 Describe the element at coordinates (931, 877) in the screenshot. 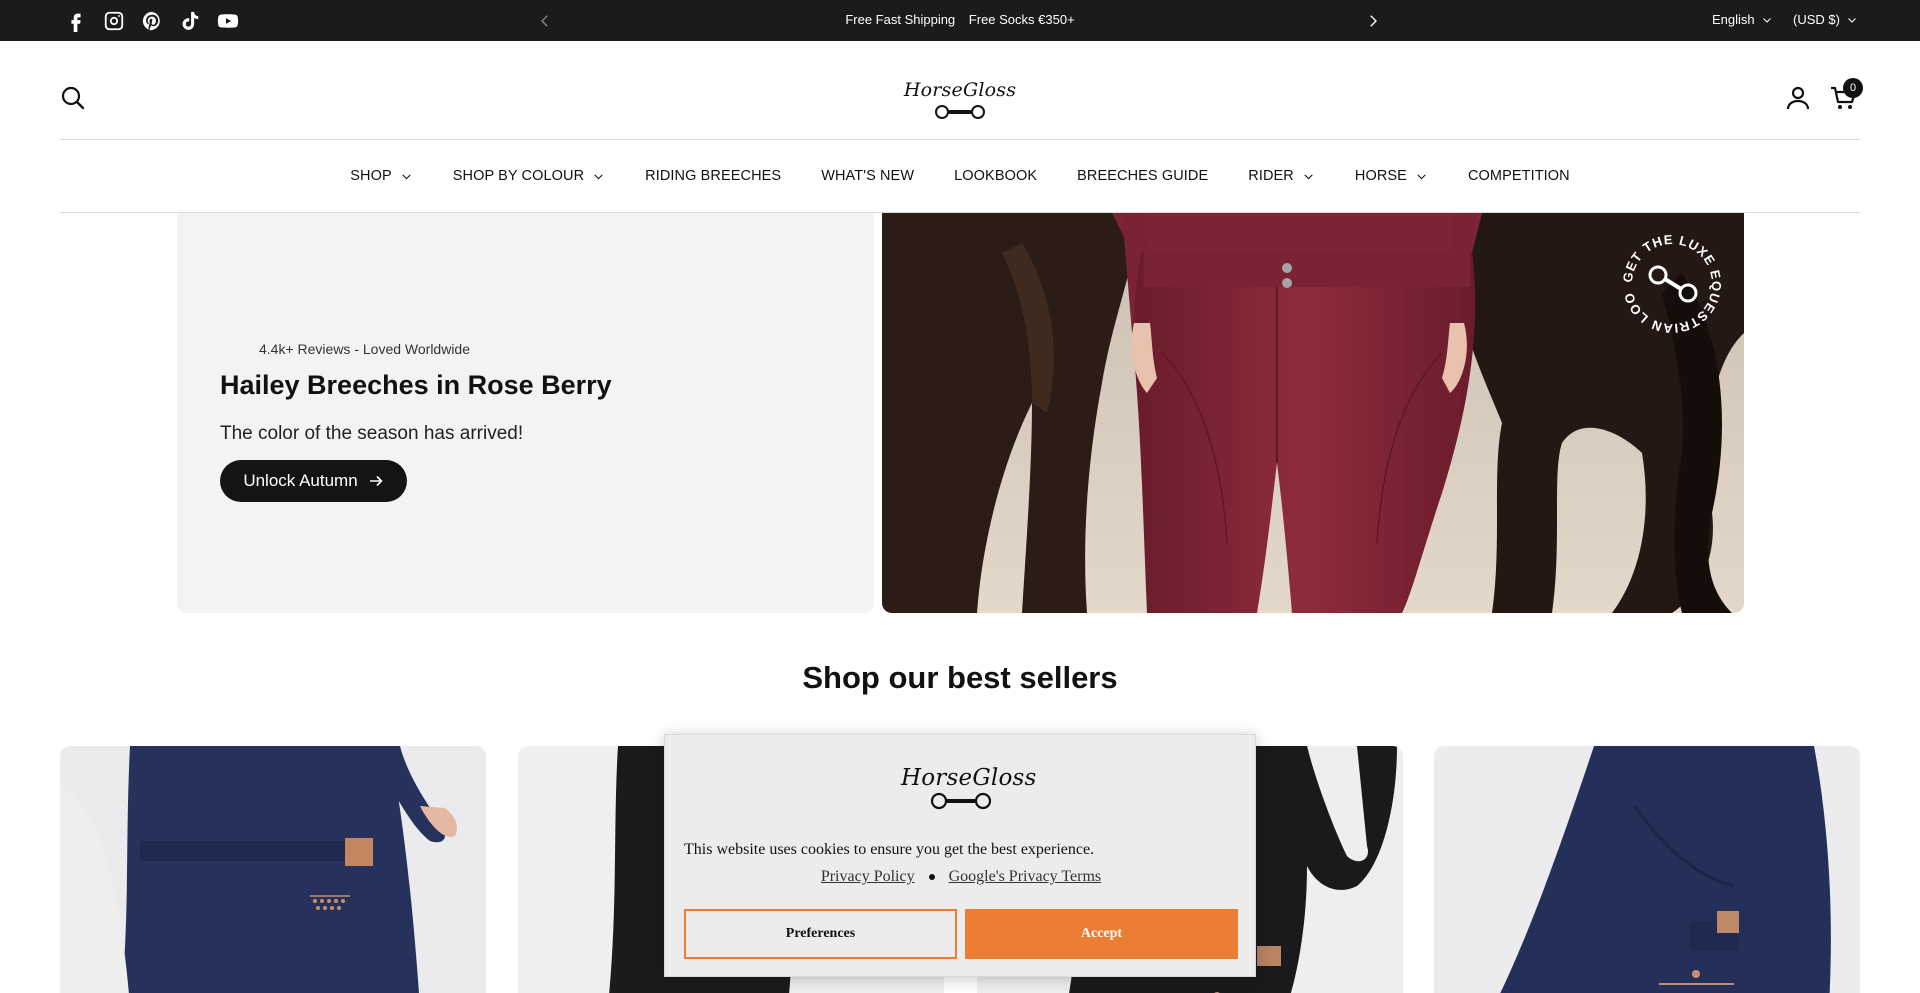

I see `bullet-separator` at that location.